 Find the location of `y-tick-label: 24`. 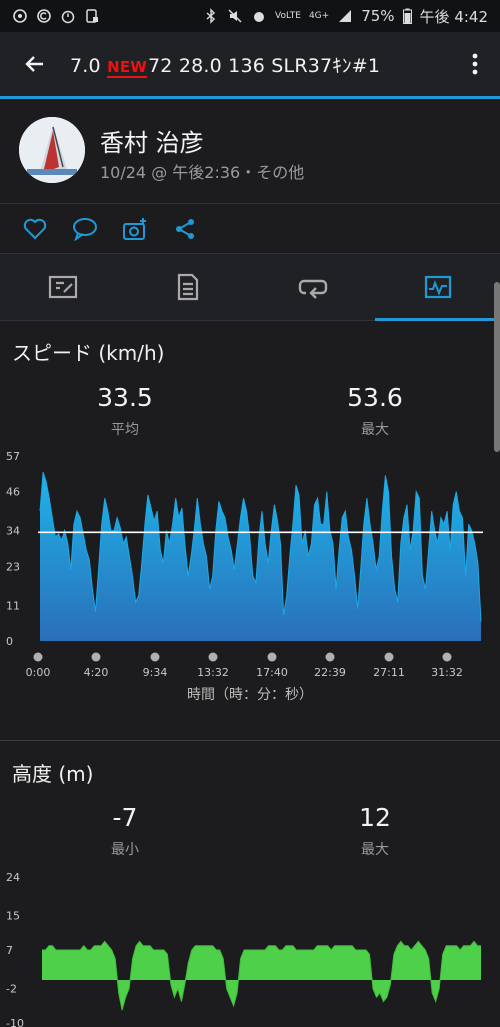

y-tick-label: 24 is located at coordinates (13, 877).